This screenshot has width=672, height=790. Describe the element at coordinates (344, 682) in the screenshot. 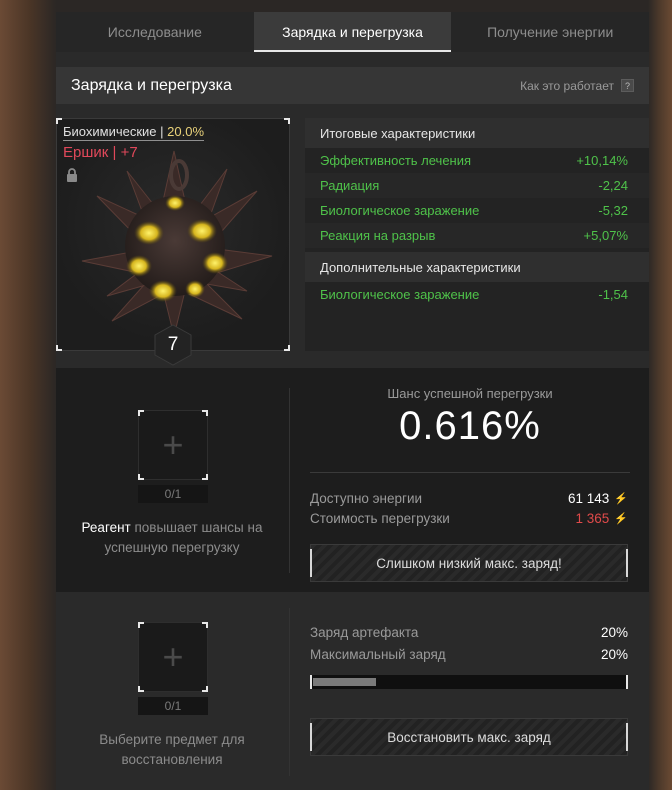

I see `charge-progress-fill` at that location.